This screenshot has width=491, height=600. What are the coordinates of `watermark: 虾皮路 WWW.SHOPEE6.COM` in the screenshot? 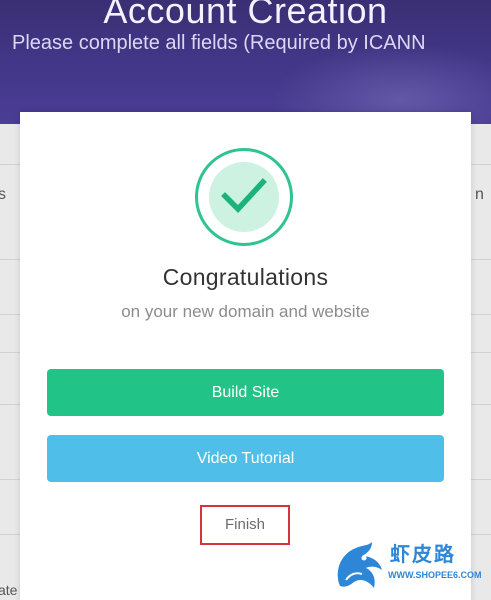 It's located at (411, 566).